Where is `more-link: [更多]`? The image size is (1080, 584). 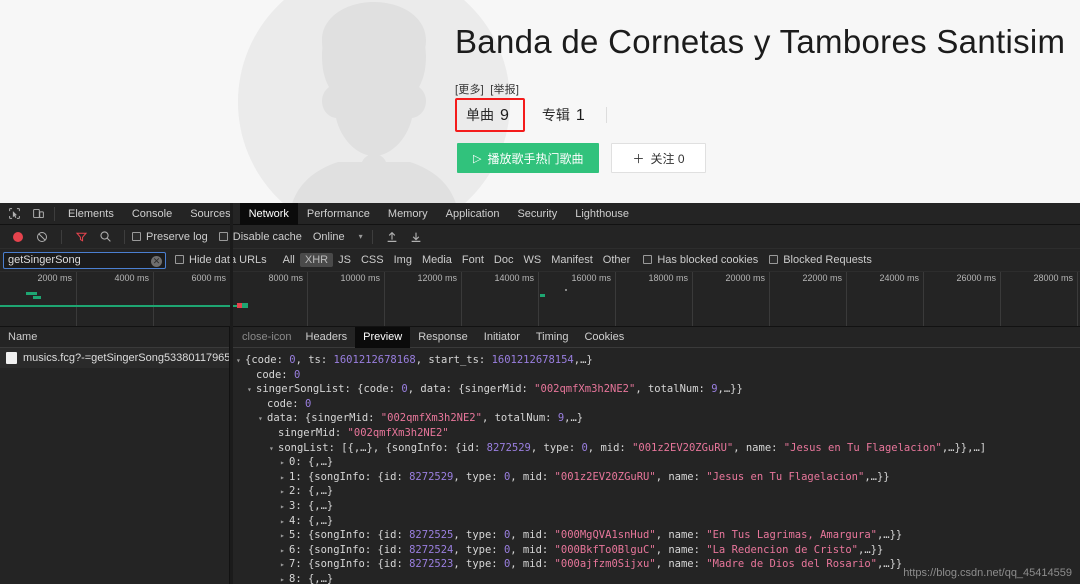
more-link: [更多] is located at coordinates (469, 90).